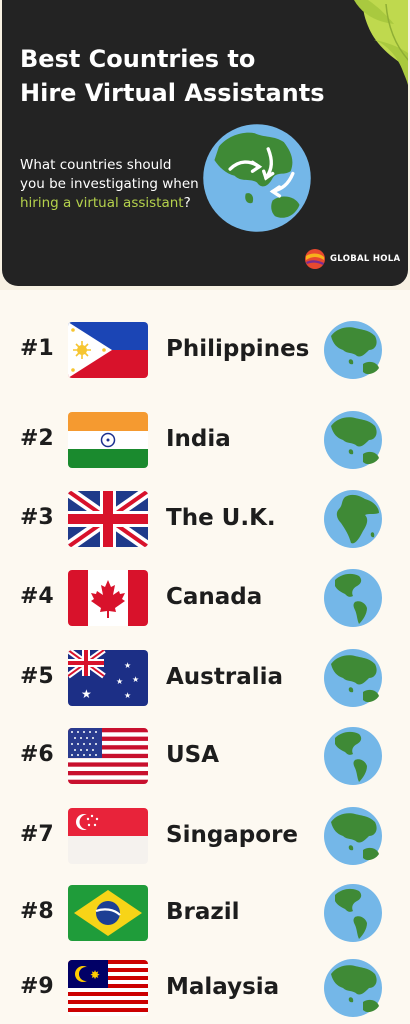  Describe the element at coordinates (223, 987) in the screenshot. I see `country-name: Malaysia` at that location.